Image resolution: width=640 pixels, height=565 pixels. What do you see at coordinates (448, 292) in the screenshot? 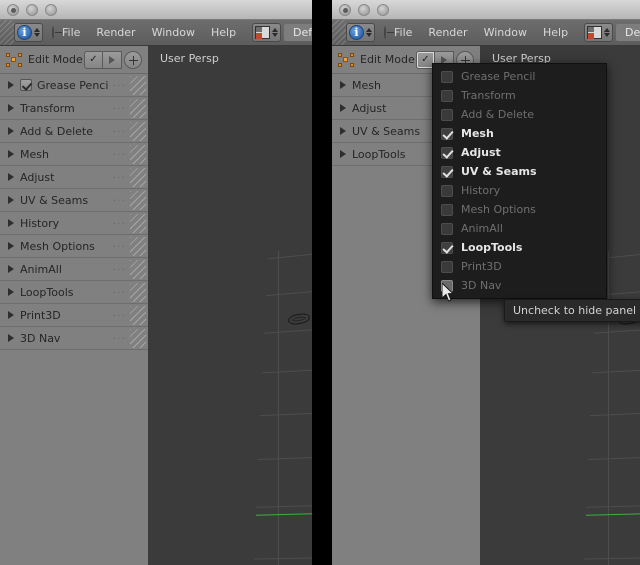
I see `mouse-pointer-icon` at bounding box center [448, 292].